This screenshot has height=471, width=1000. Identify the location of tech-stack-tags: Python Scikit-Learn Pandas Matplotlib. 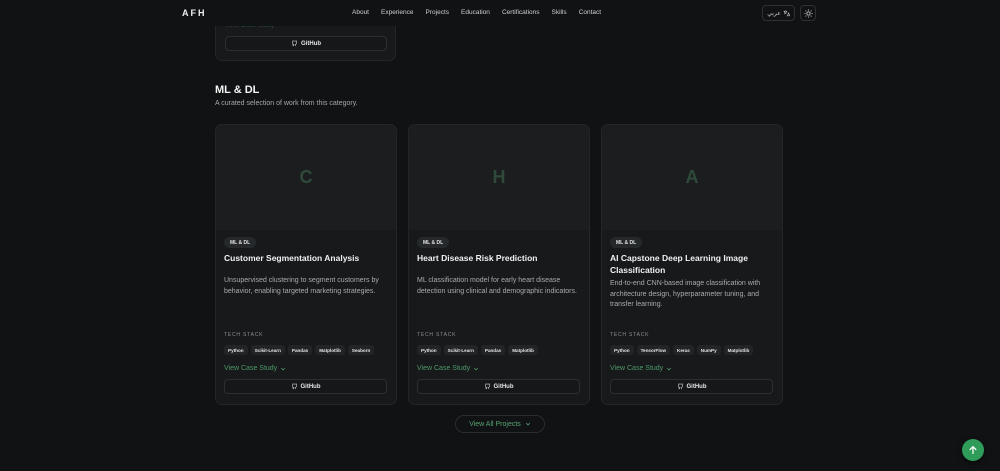
(477, 350).